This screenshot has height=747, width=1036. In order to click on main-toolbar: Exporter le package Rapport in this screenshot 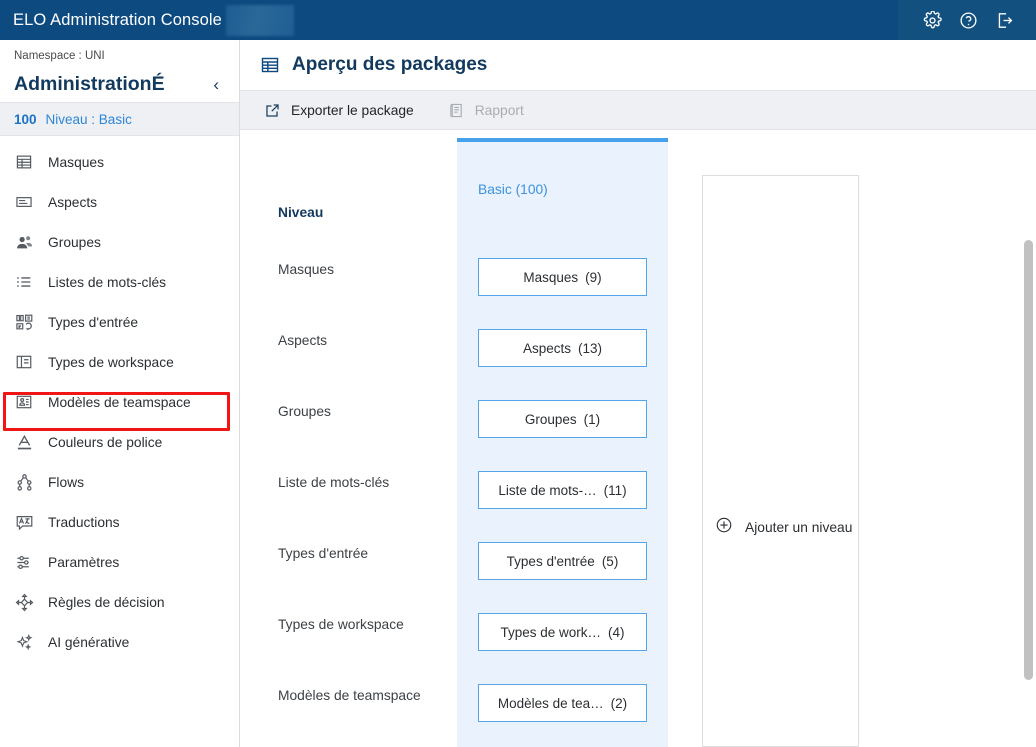, I will do `click(638, 110)`.